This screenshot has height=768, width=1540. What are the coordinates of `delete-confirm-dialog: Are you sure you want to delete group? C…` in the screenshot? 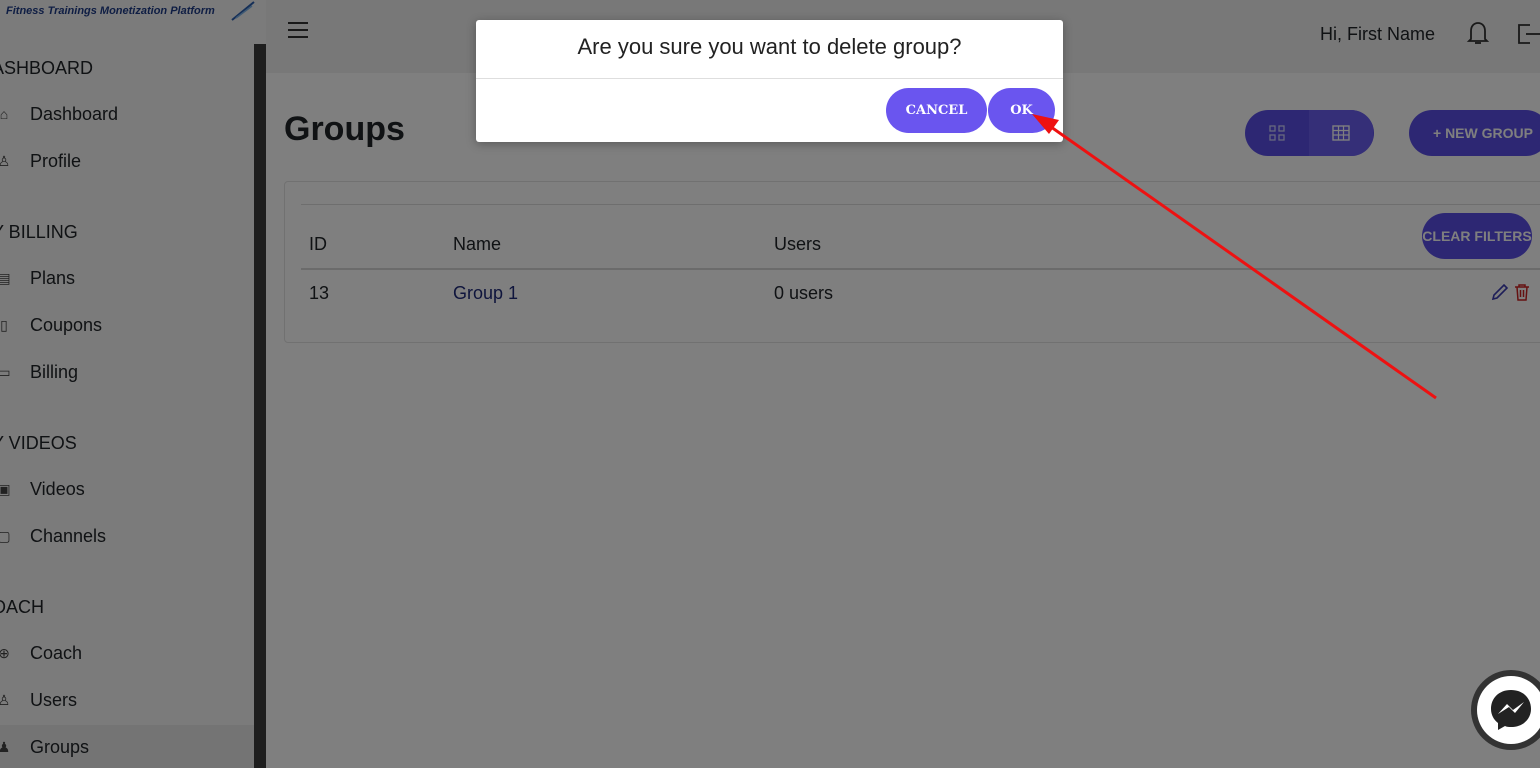 It's located at (769, 81).